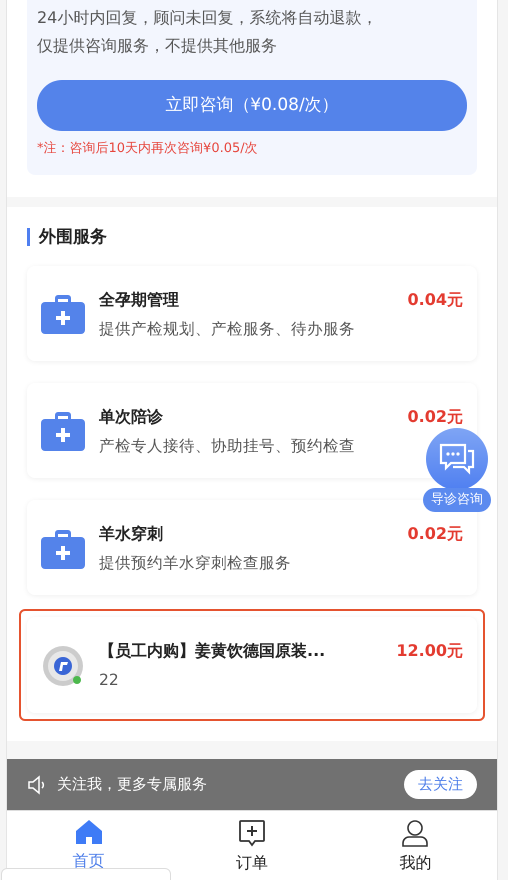  Describe the element at coordinates (227, 329) in the screenshot. I see `item-description: 提供产检规划、产检服务、待办服务` at that location.